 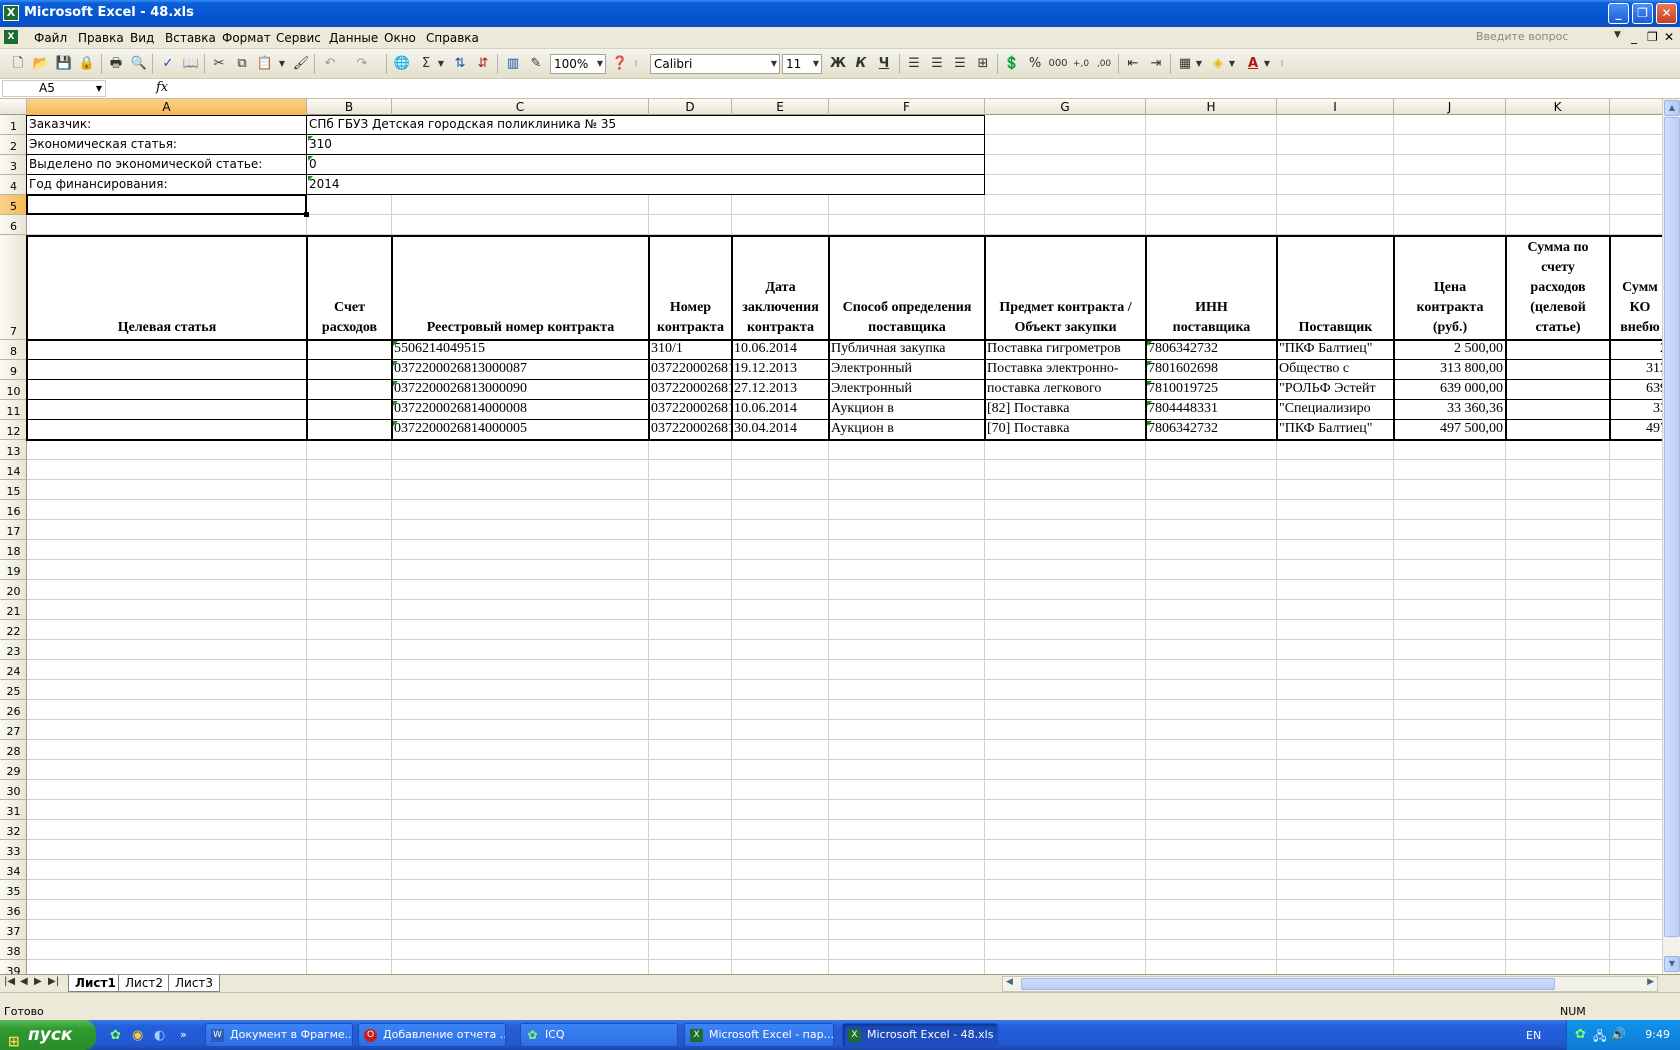 I want to click on info-value: 310, so click(x=646, y=145).